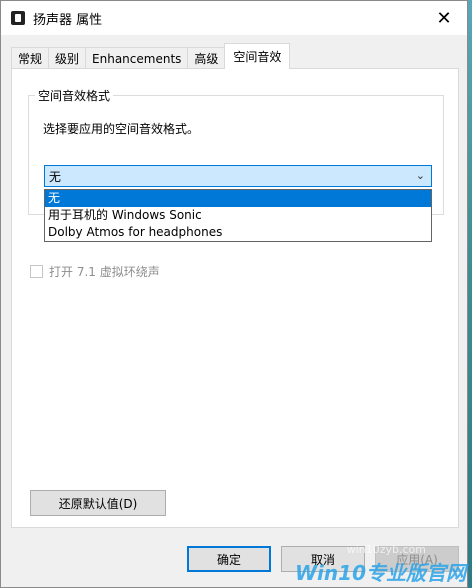  Describe the element at coordinates (229, 559) in the screenshot. I see `ok-button: 确定` at that location.